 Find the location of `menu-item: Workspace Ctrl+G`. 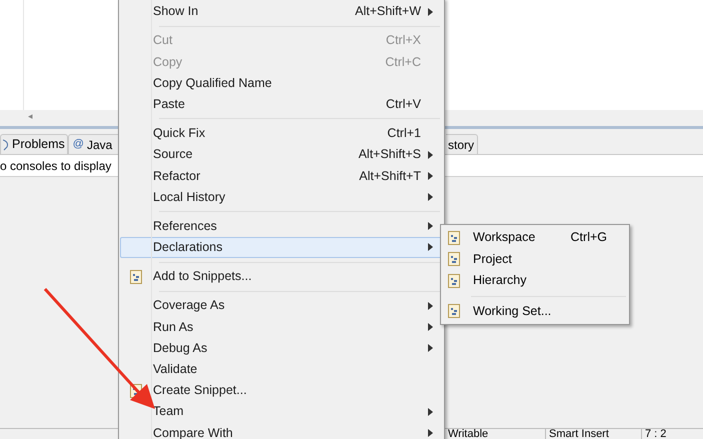

menu-item: Workspace Ctrl+G is located at coordinates (535, 237).